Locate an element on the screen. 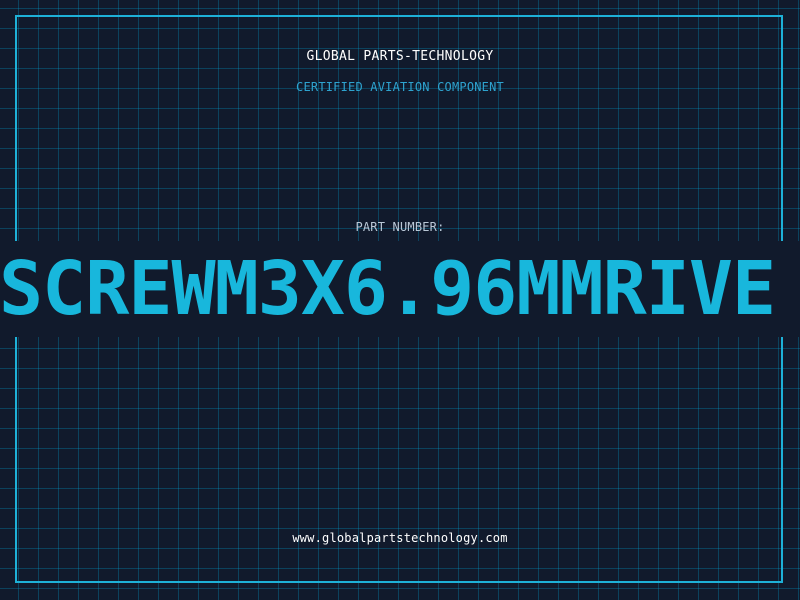 This screenshot has width=800, height=600. part-number-label: PART NUMBER: is located at coordinates (400, 227).